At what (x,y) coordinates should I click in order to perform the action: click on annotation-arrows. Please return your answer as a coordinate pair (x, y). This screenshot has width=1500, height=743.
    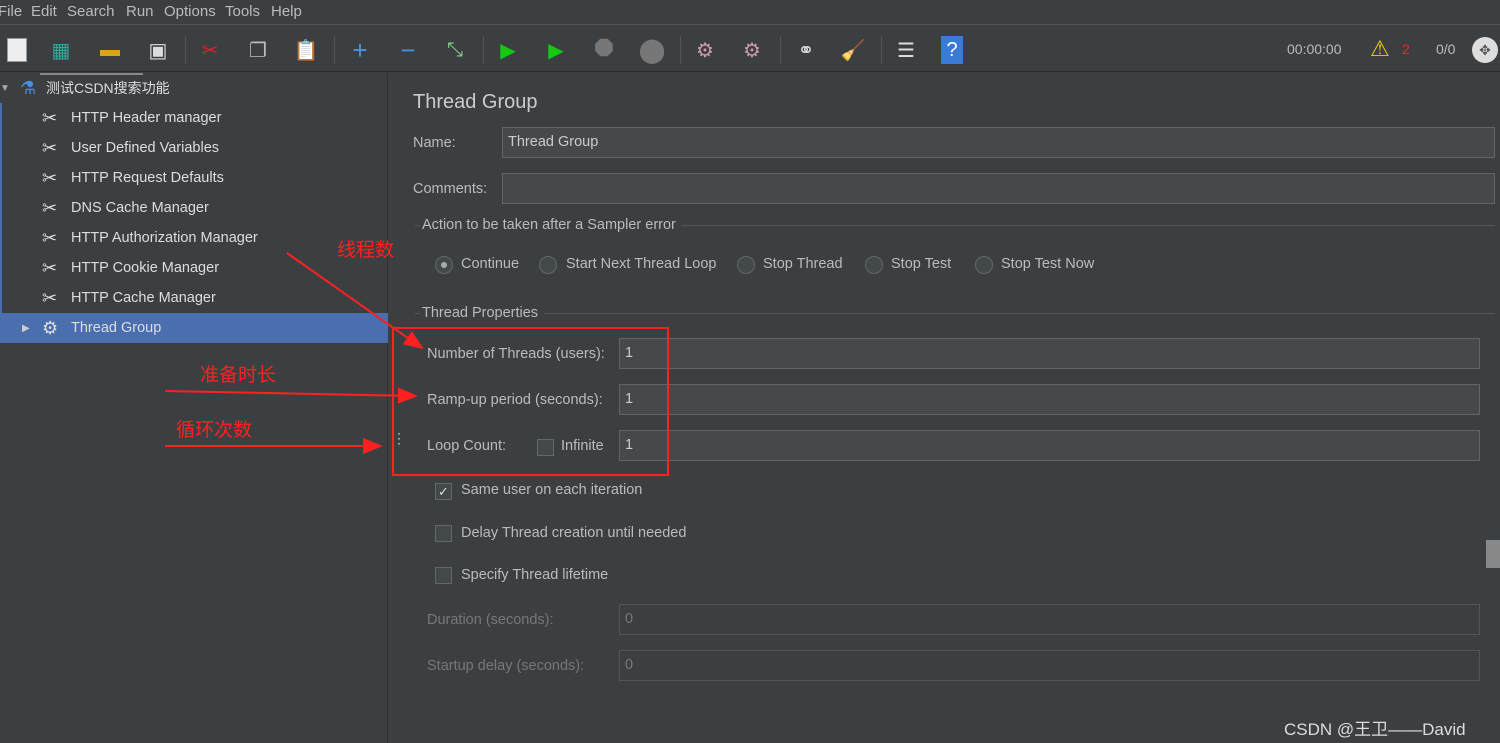
    Looking at the image, I should click on (294, 353).